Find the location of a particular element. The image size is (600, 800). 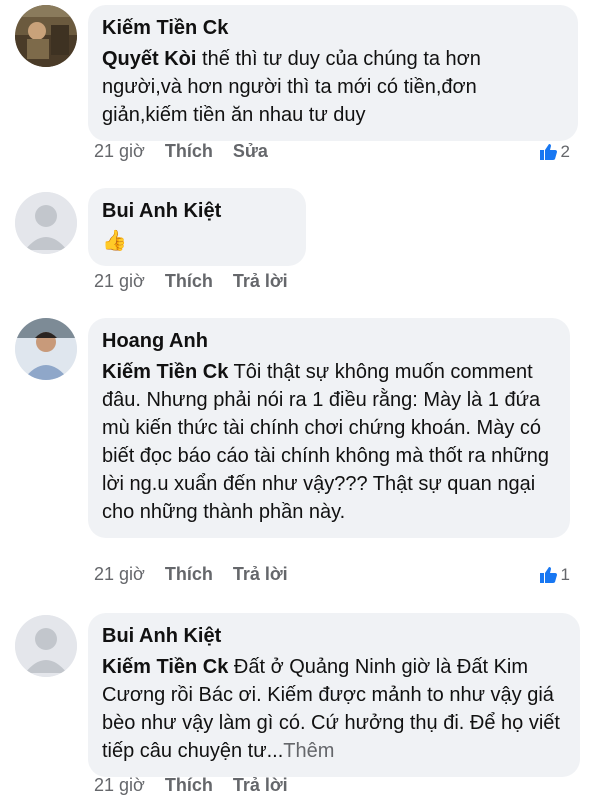

comment-mention: Quyết Kòi is located at coordinates (149, 59).